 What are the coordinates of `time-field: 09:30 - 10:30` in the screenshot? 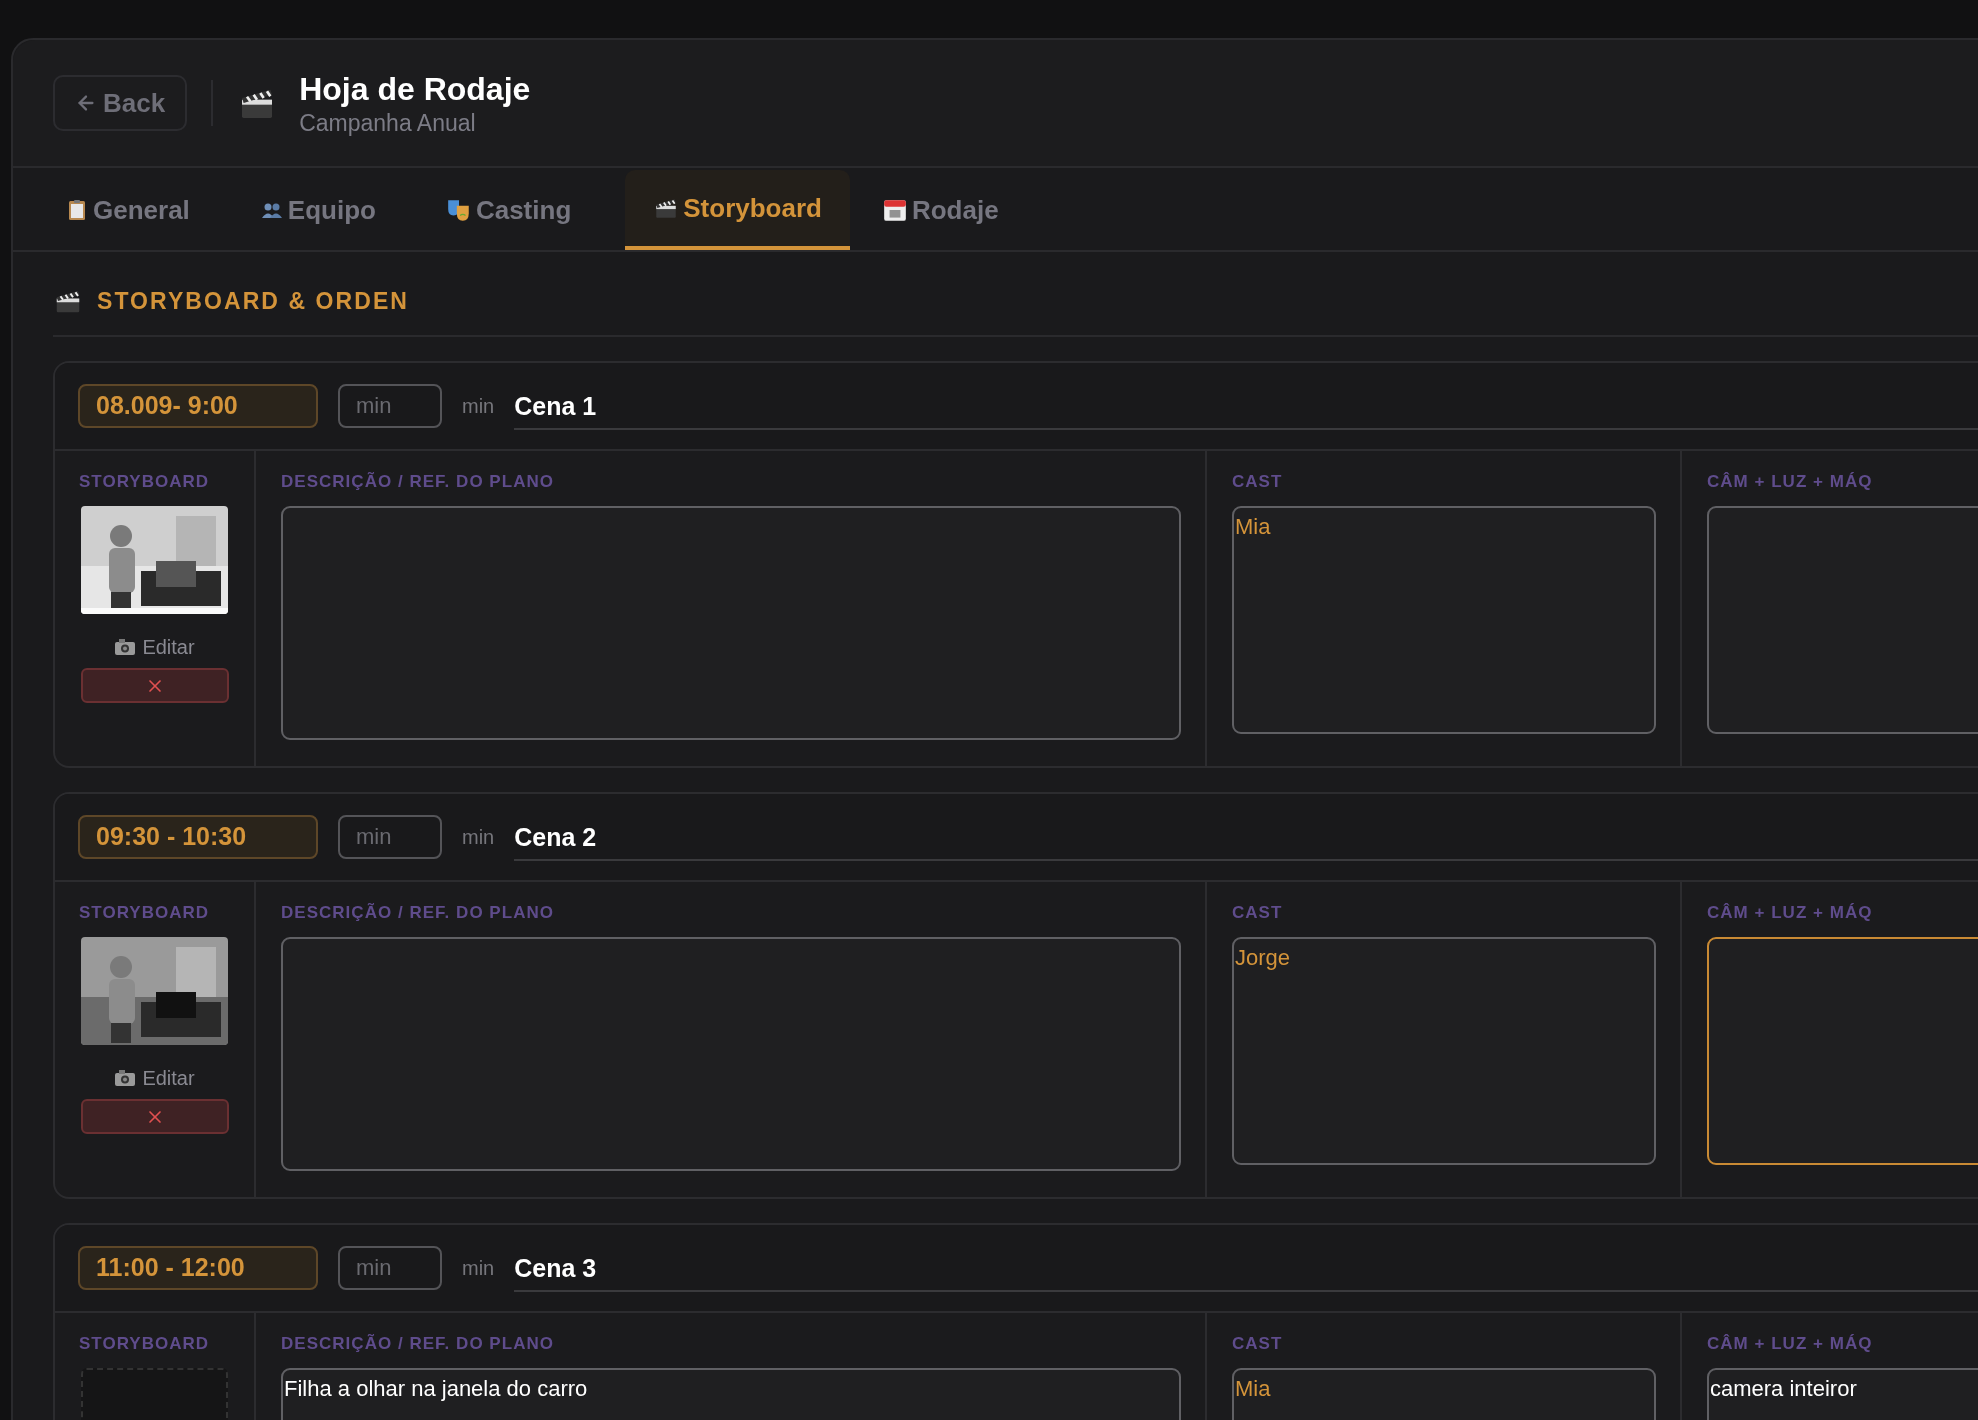 It's located at (198, 836).